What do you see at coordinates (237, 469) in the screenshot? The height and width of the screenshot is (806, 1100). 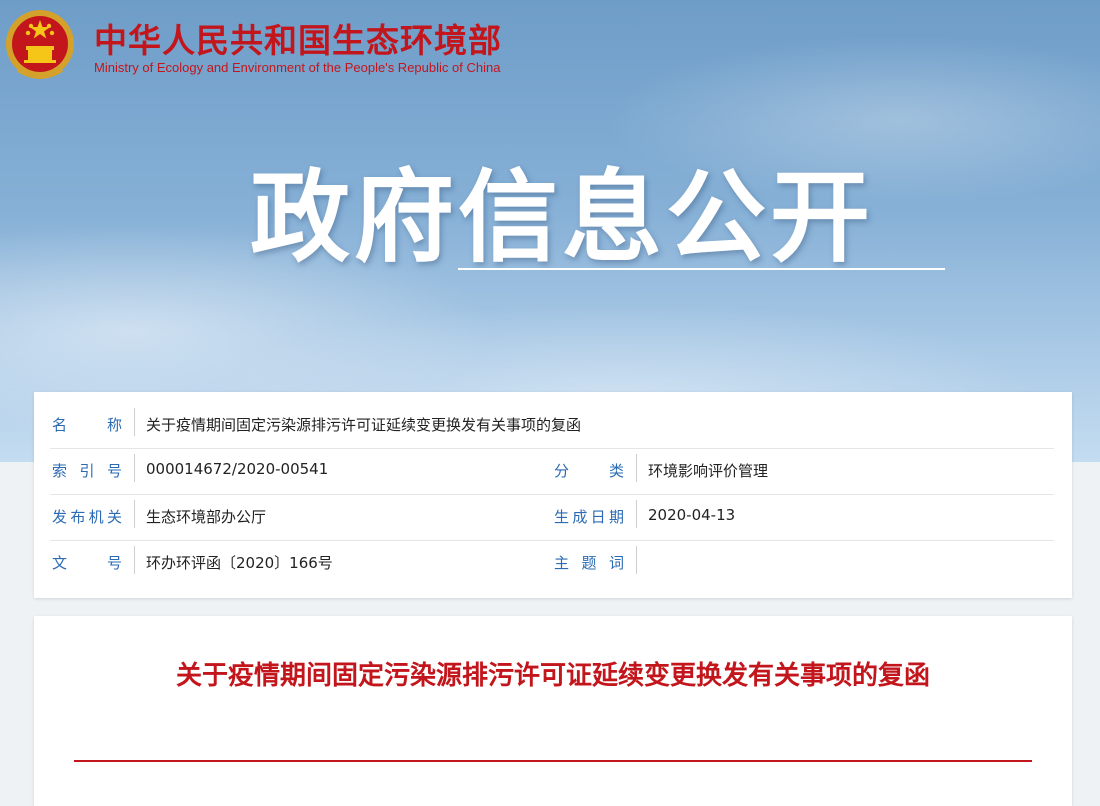 I see `index-value: 000014672/2020-00541` at bounding box center [237, 469].